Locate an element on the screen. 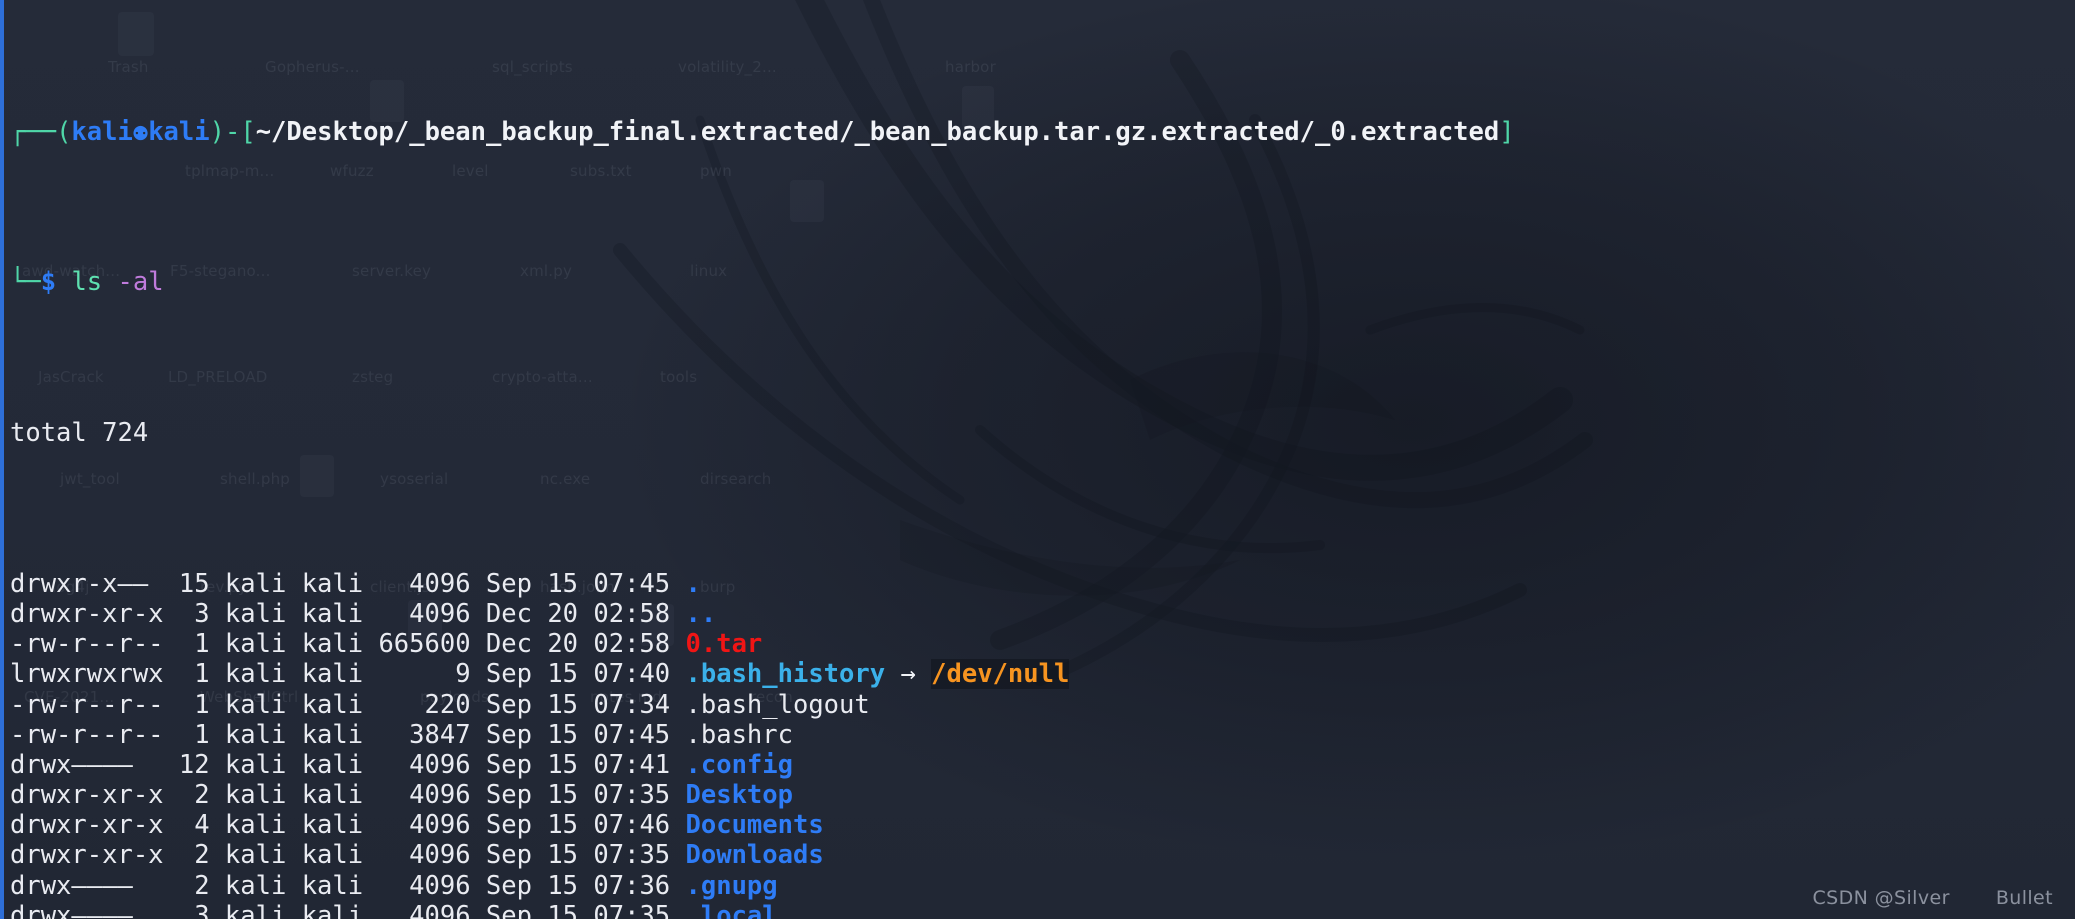  prompt-elbow-art: └─ is located at coordinates (25, 282).